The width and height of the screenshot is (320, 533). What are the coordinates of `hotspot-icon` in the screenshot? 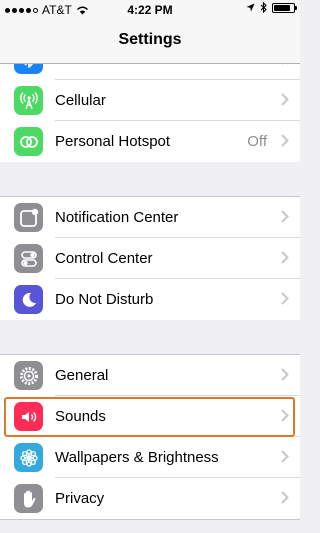 It's located at (28, 141).